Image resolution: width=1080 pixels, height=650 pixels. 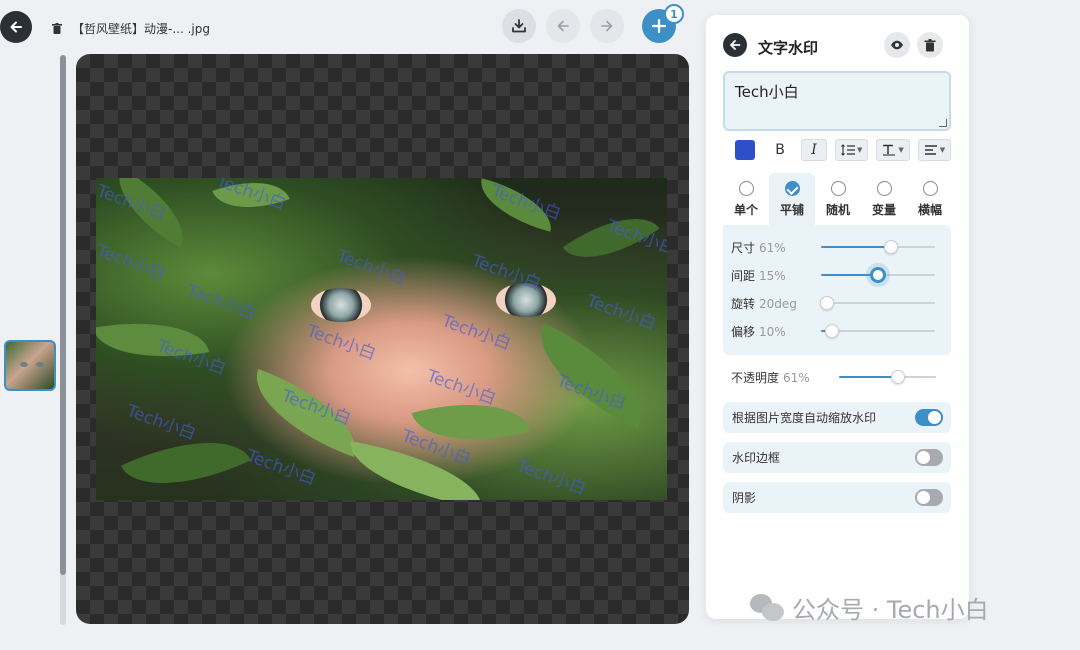 I want to click on delete-watermark-button, so click(x=930, y=45).